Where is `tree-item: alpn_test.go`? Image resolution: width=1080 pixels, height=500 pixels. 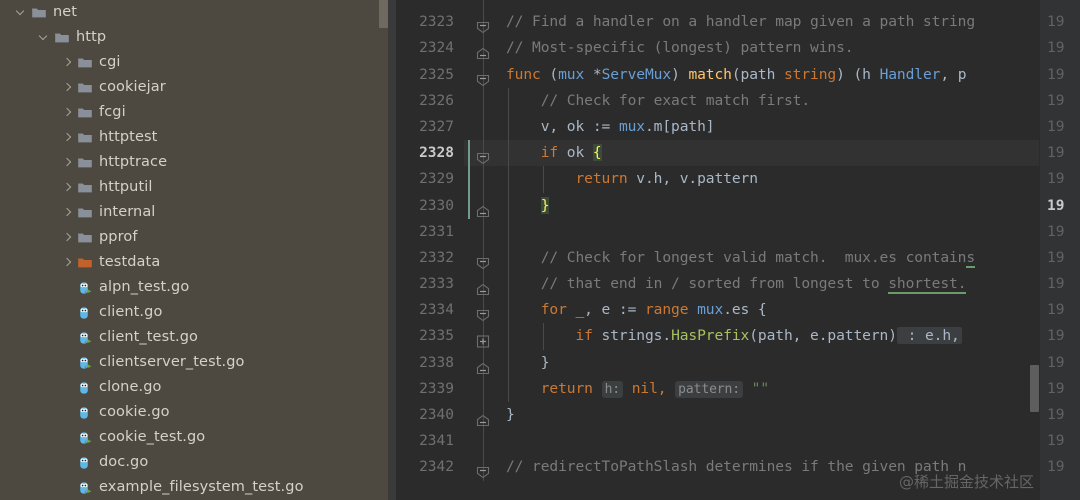
tree-item: alpn_test.go is located at coordinates (198, 287).